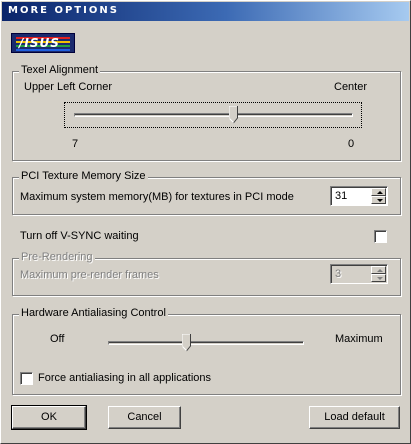 The height and width of the screenshot is (444, 411). I want to click on pre-render-label: Maximum pre-render frames, so click(89, 275).